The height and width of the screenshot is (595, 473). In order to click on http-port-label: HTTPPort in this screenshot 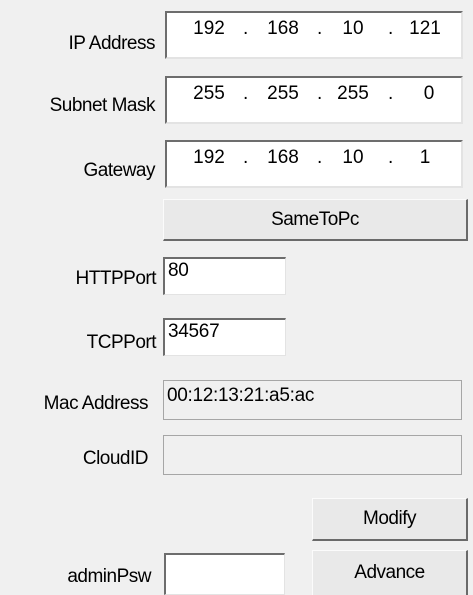, I will do `click(116, 278)`.